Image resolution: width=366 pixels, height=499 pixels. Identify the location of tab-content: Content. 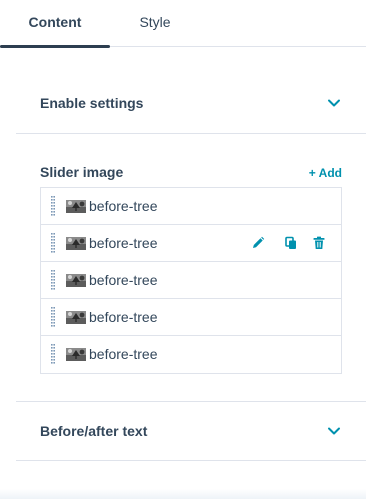
(55, 24).